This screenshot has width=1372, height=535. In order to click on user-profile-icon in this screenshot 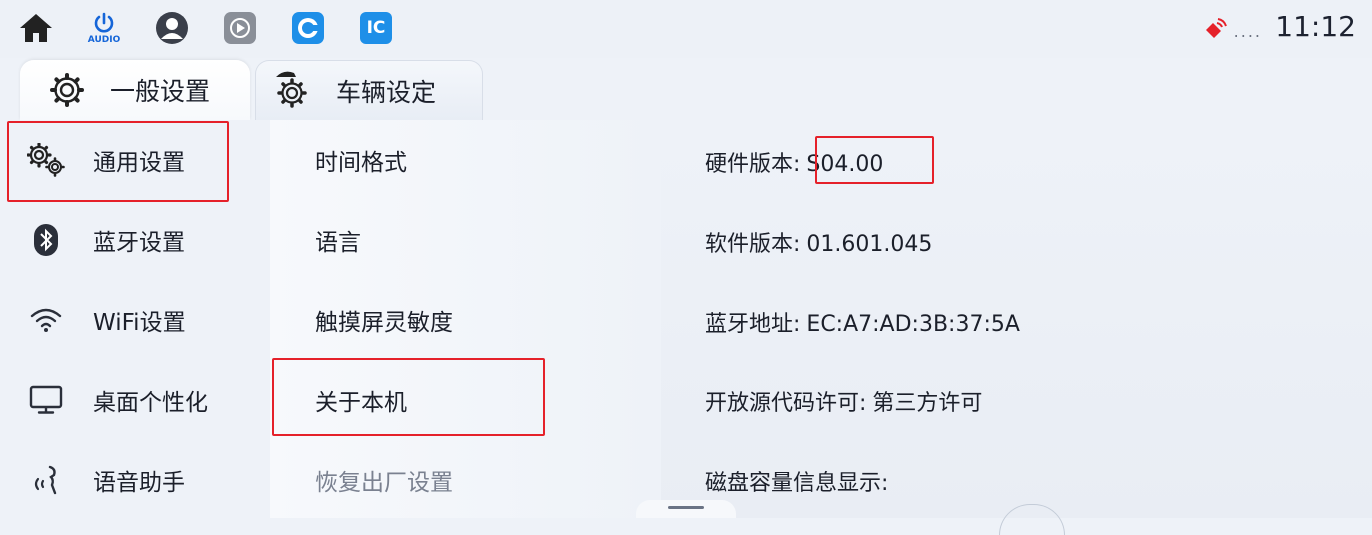, I will do `click(172, 28)`.